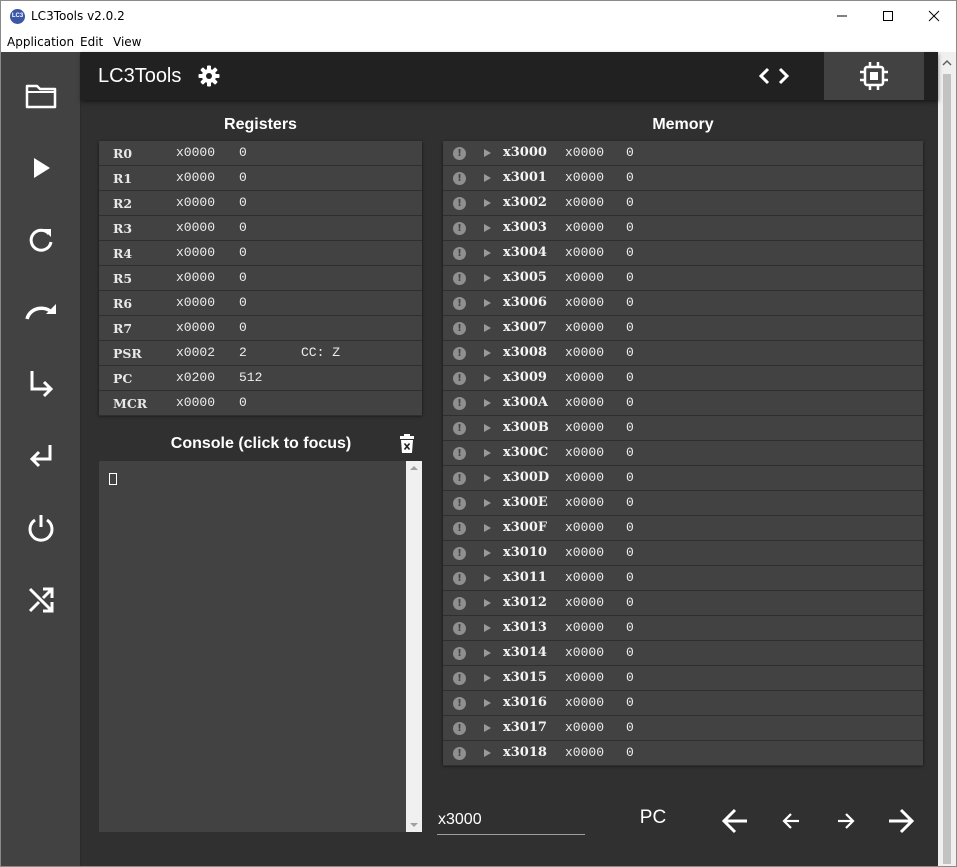 This screenshot has width=957, height=867. What do you see at coordinates (683, 553) in the screenshot?
I see `memory-row: ! x3010 x0000 0` at bounding box center [683, 553].